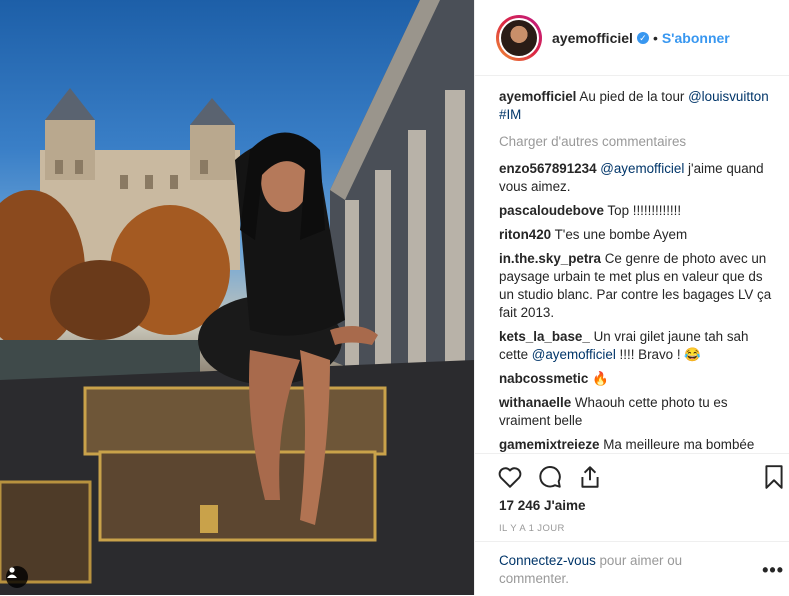  Describe the element at coordinates (642, 37) in the screenshot. I see `verified-badge-icon: ✓` at that location.